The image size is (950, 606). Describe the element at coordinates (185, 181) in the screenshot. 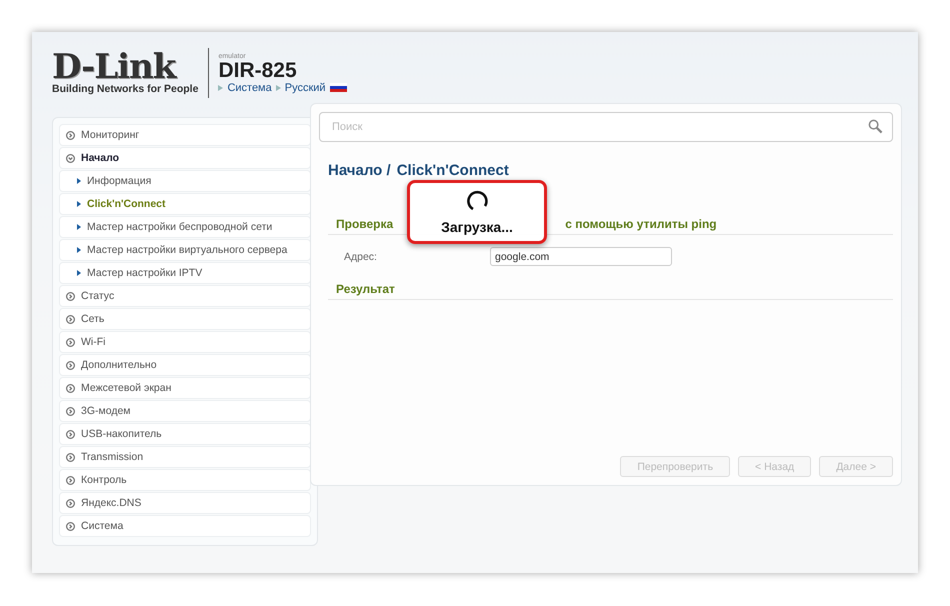

I see `submenu-item: Информация` at that location.